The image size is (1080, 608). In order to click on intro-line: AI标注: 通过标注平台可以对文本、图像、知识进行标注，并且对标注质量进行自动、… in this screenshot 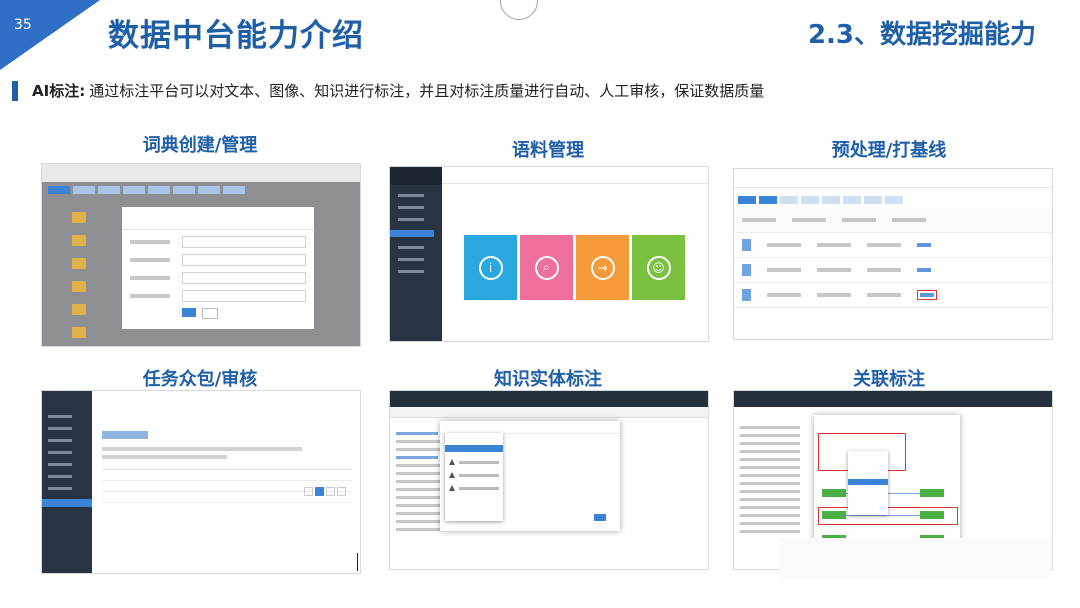, I will do `click(388, 90)`.